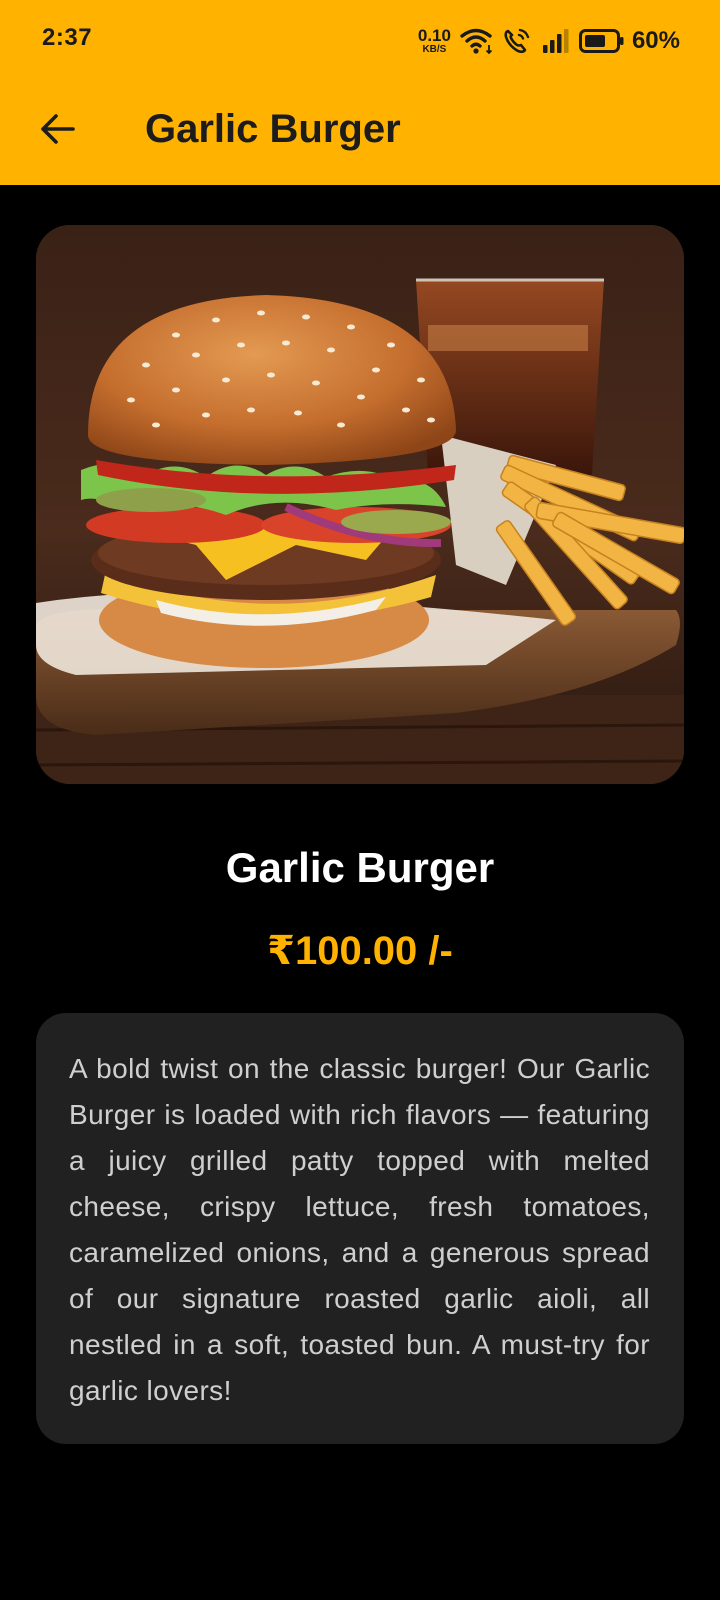  What do you see at coordinates (555, 41) in the screenshot?
I see `signal-icon` at bounding box center [555, 41].